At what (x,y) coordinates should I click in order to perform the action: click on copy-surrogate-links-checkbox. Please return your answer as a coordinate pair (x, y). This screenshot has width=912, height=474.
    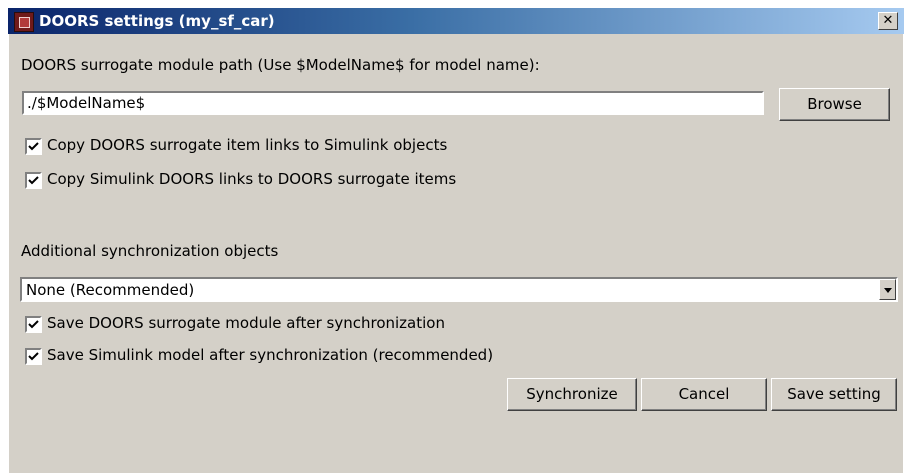
    Looking at the image, I should click on (33, 146).